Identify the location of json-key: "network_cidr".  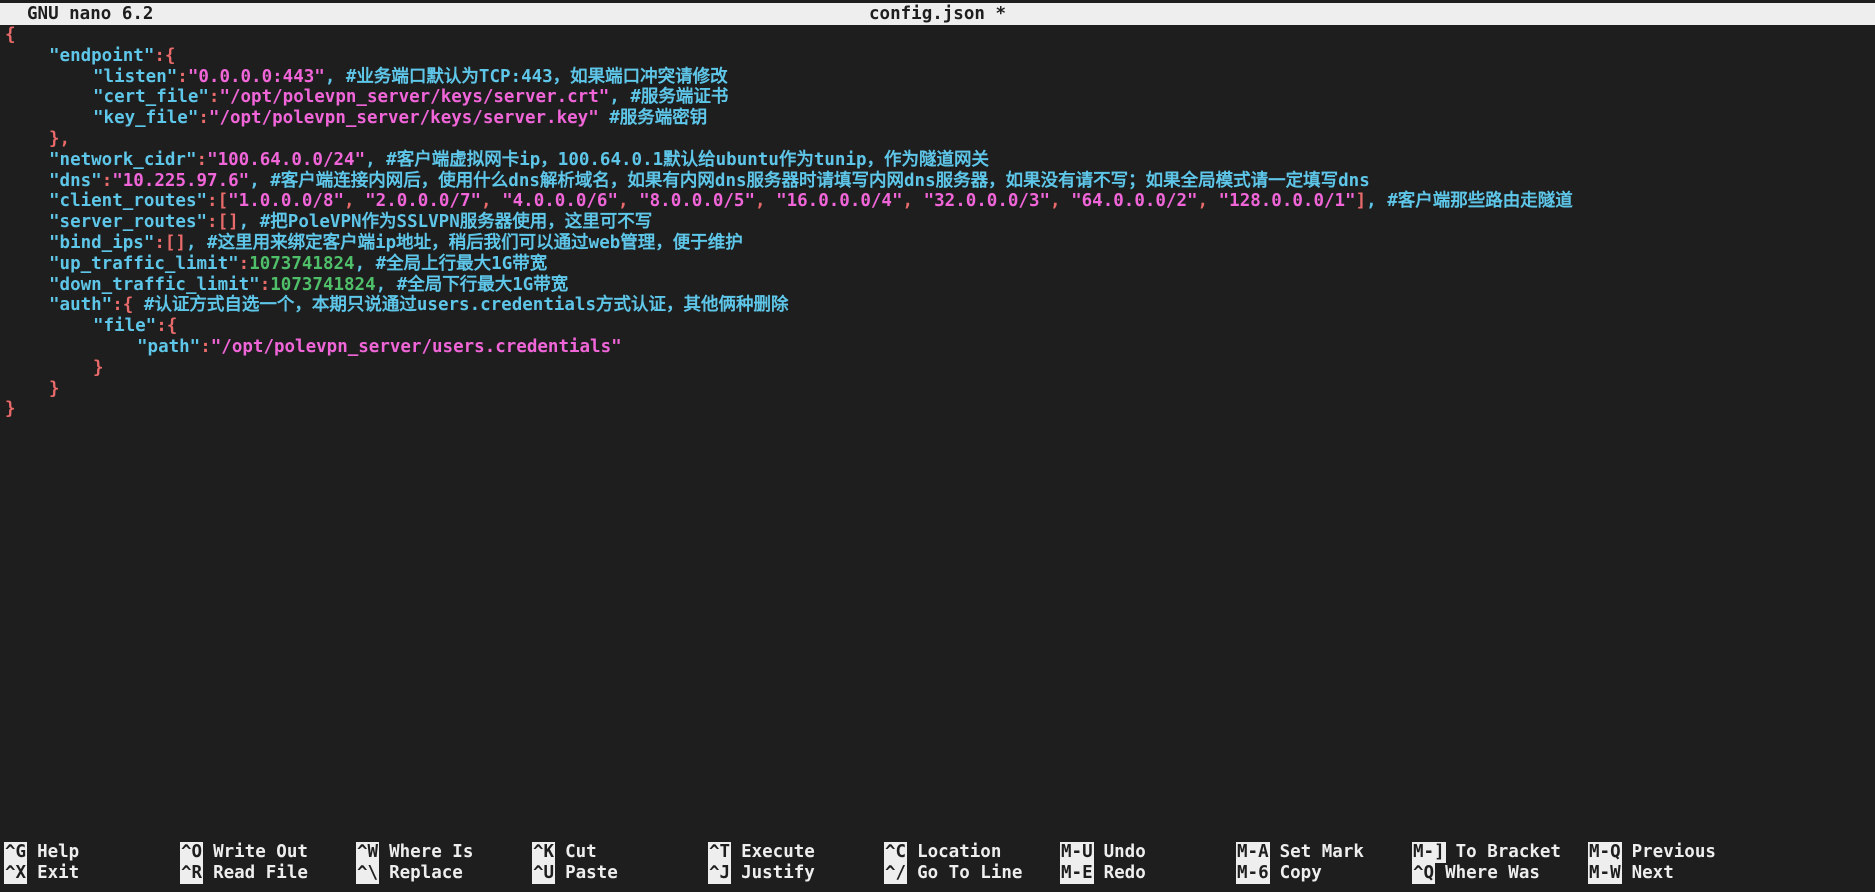
(123, 159).